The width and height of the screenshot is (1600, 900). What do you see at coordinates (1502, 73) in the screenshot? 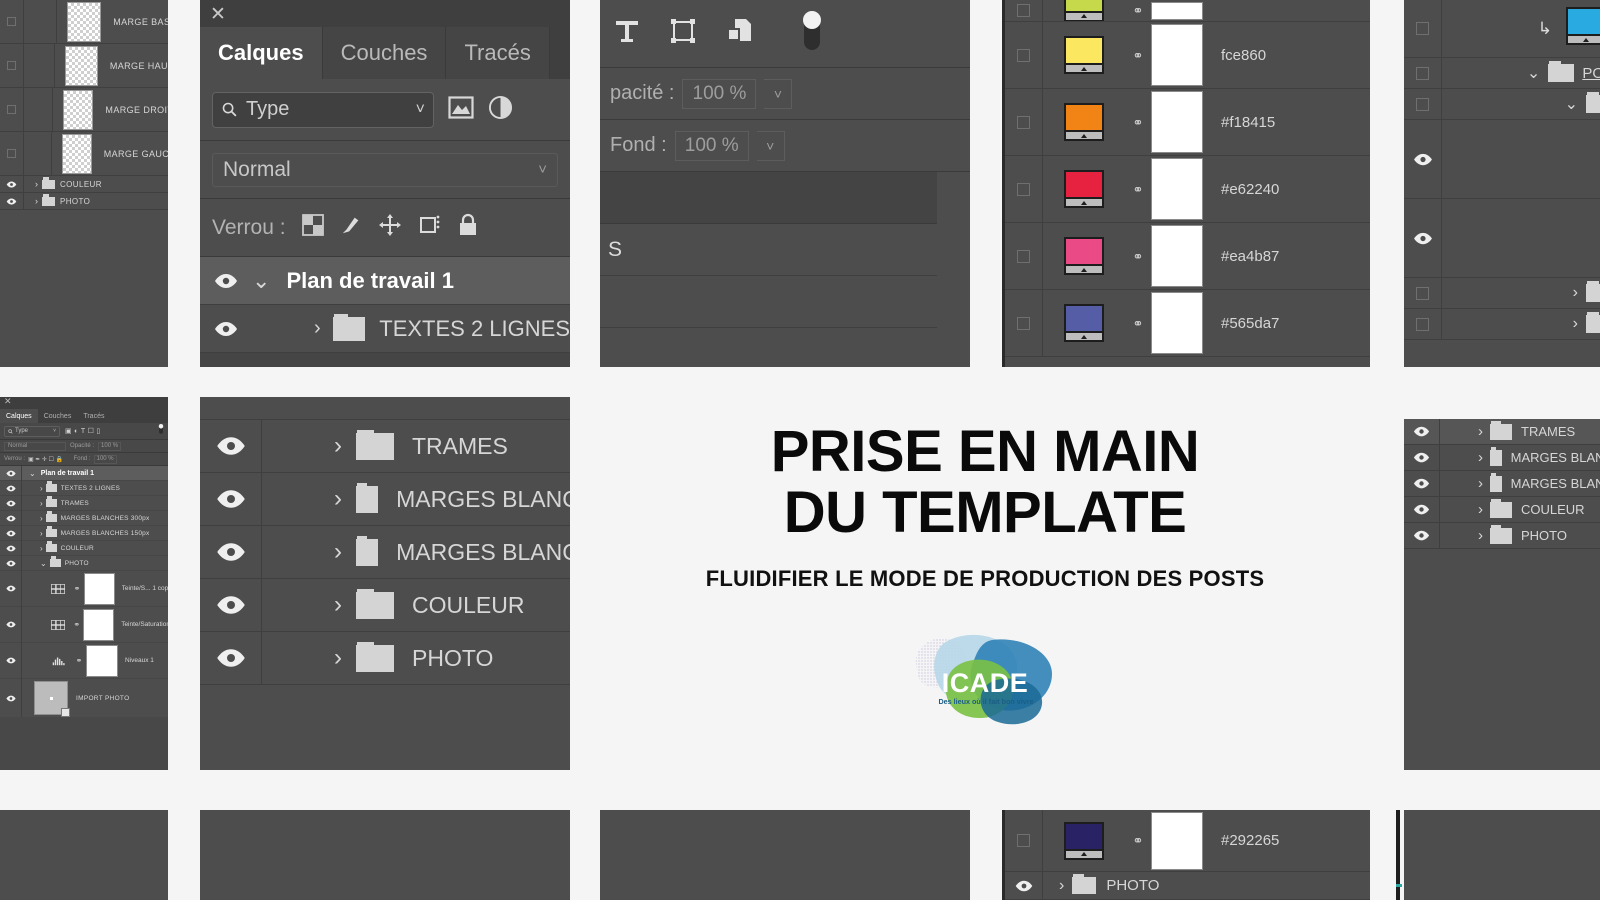
I see `layer-row-group: ⌄ PO` at bounding box center [1502, 73].